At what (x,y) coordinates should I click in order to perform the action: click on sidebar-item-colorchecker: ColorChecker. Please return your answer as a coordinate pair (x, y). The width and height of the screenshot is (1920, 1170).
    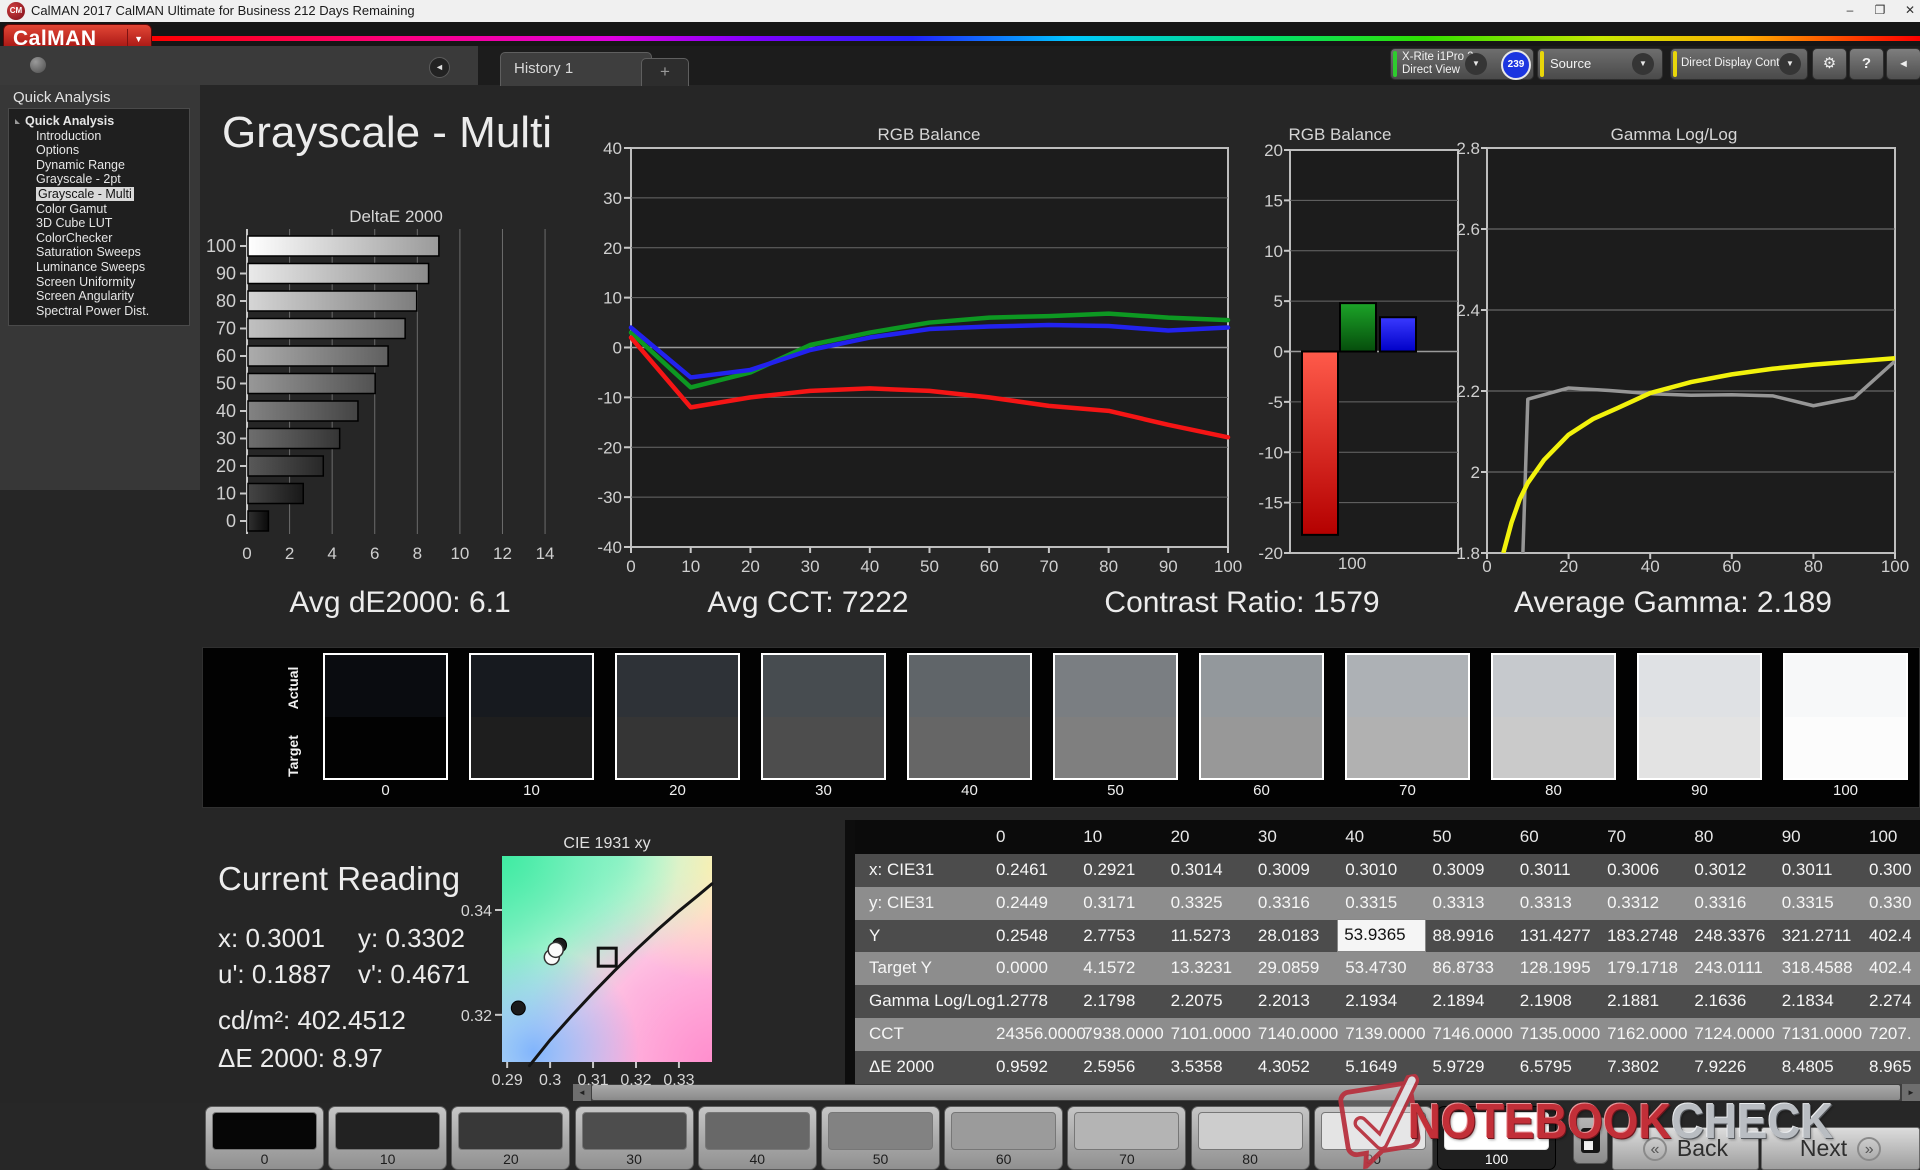
    Looking at the image, I should click on (99, 238).